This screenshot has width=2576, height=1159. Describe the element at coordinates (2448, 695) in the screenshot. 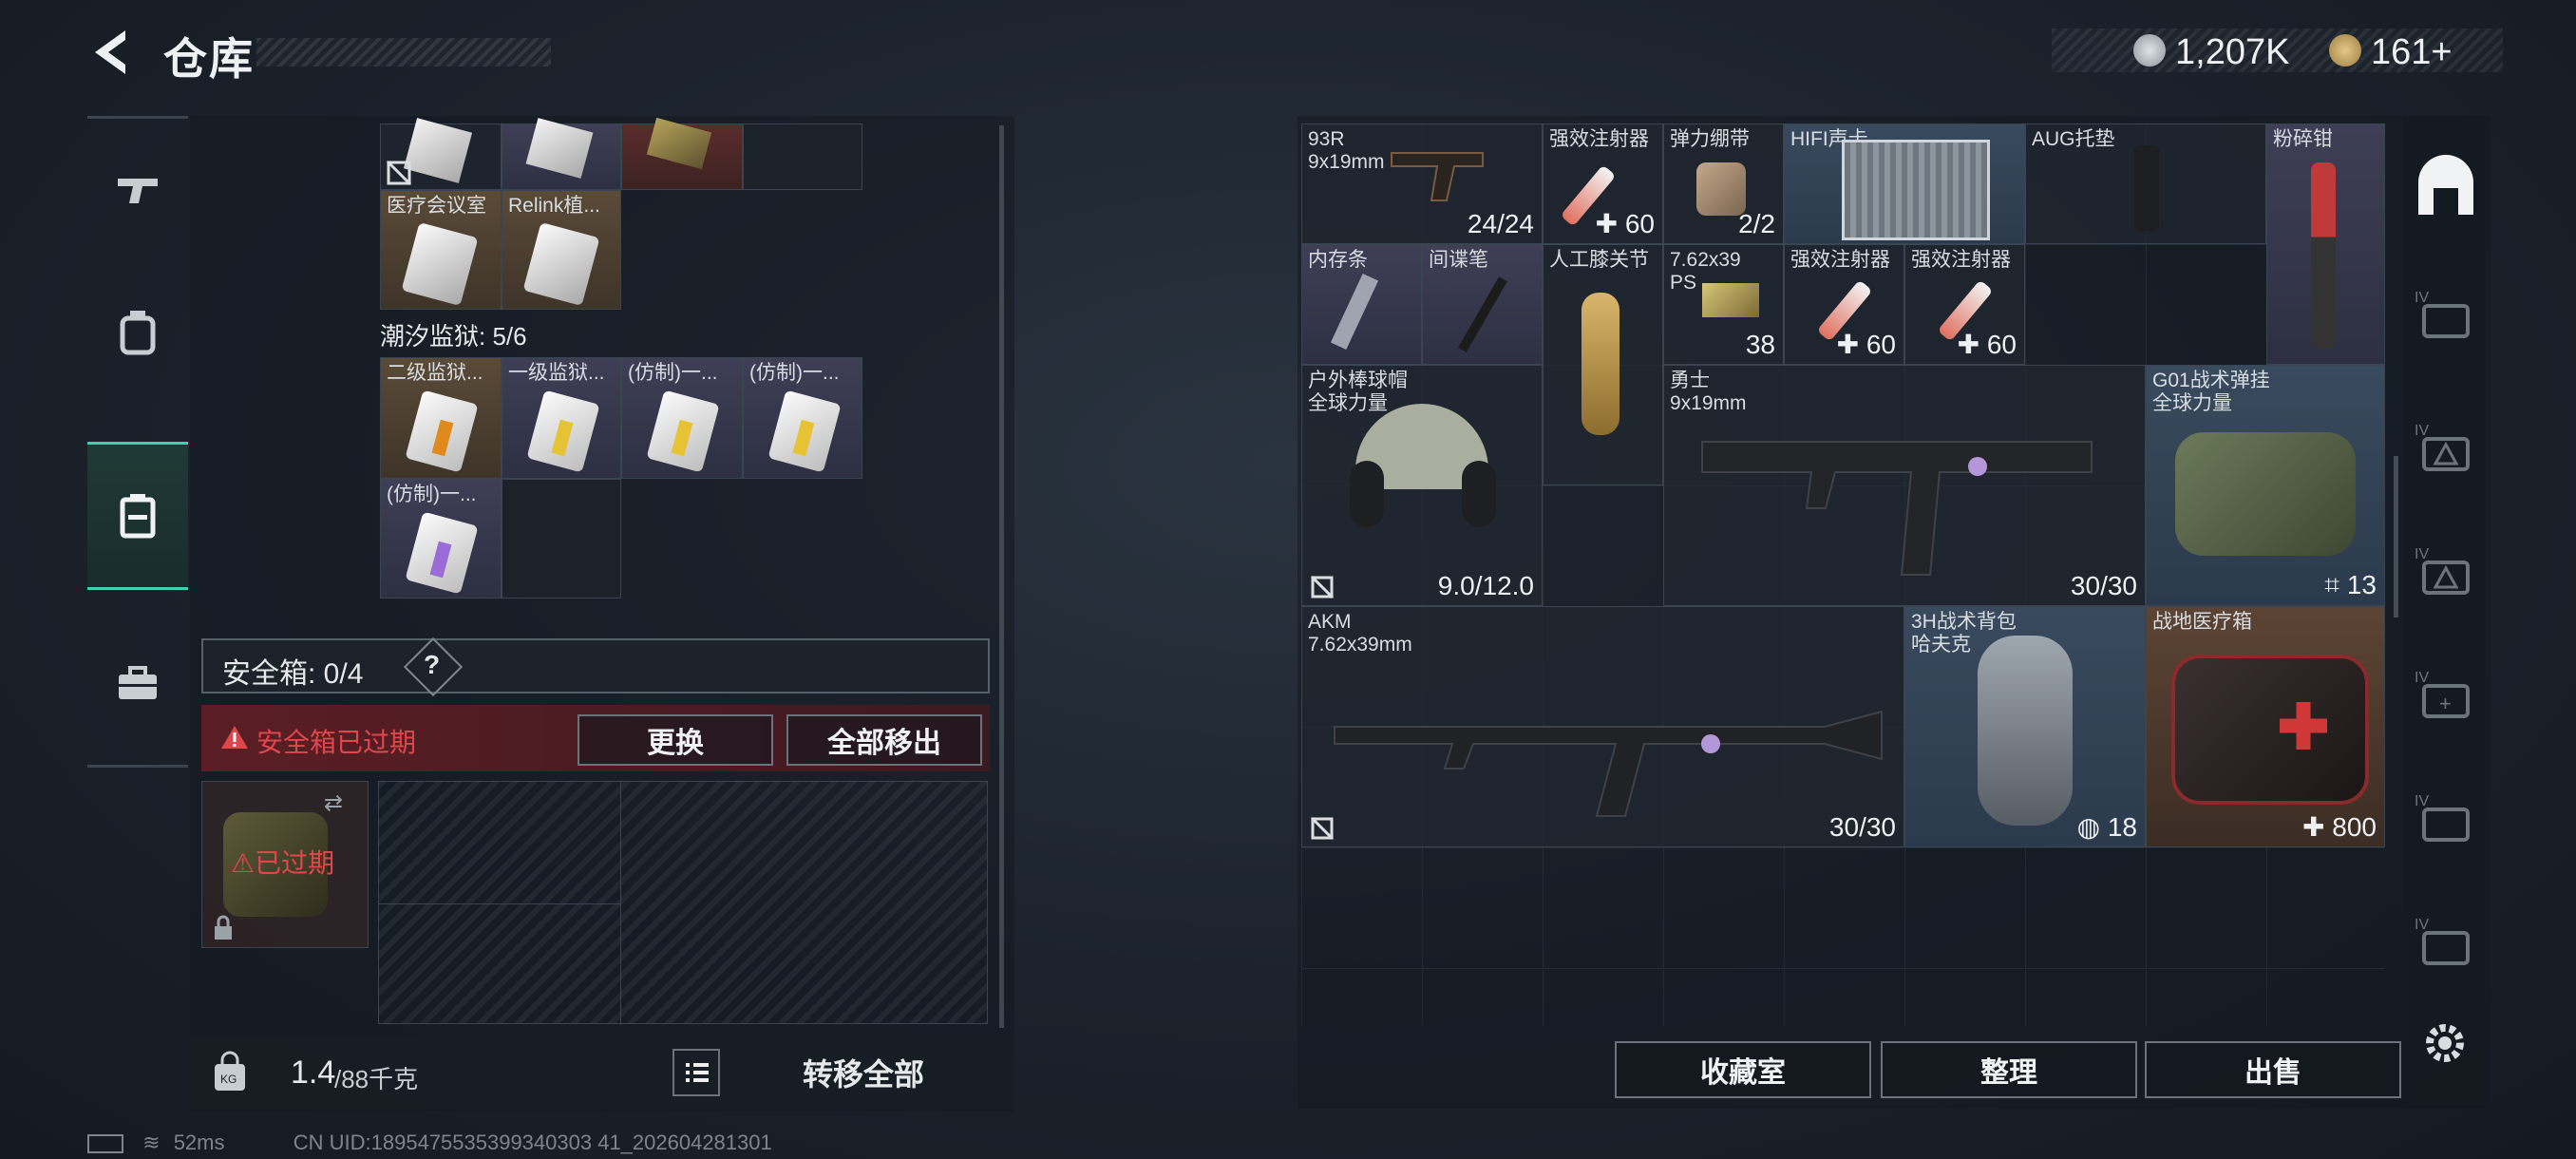

I see `stash-tab-4d: IV +` at that location.